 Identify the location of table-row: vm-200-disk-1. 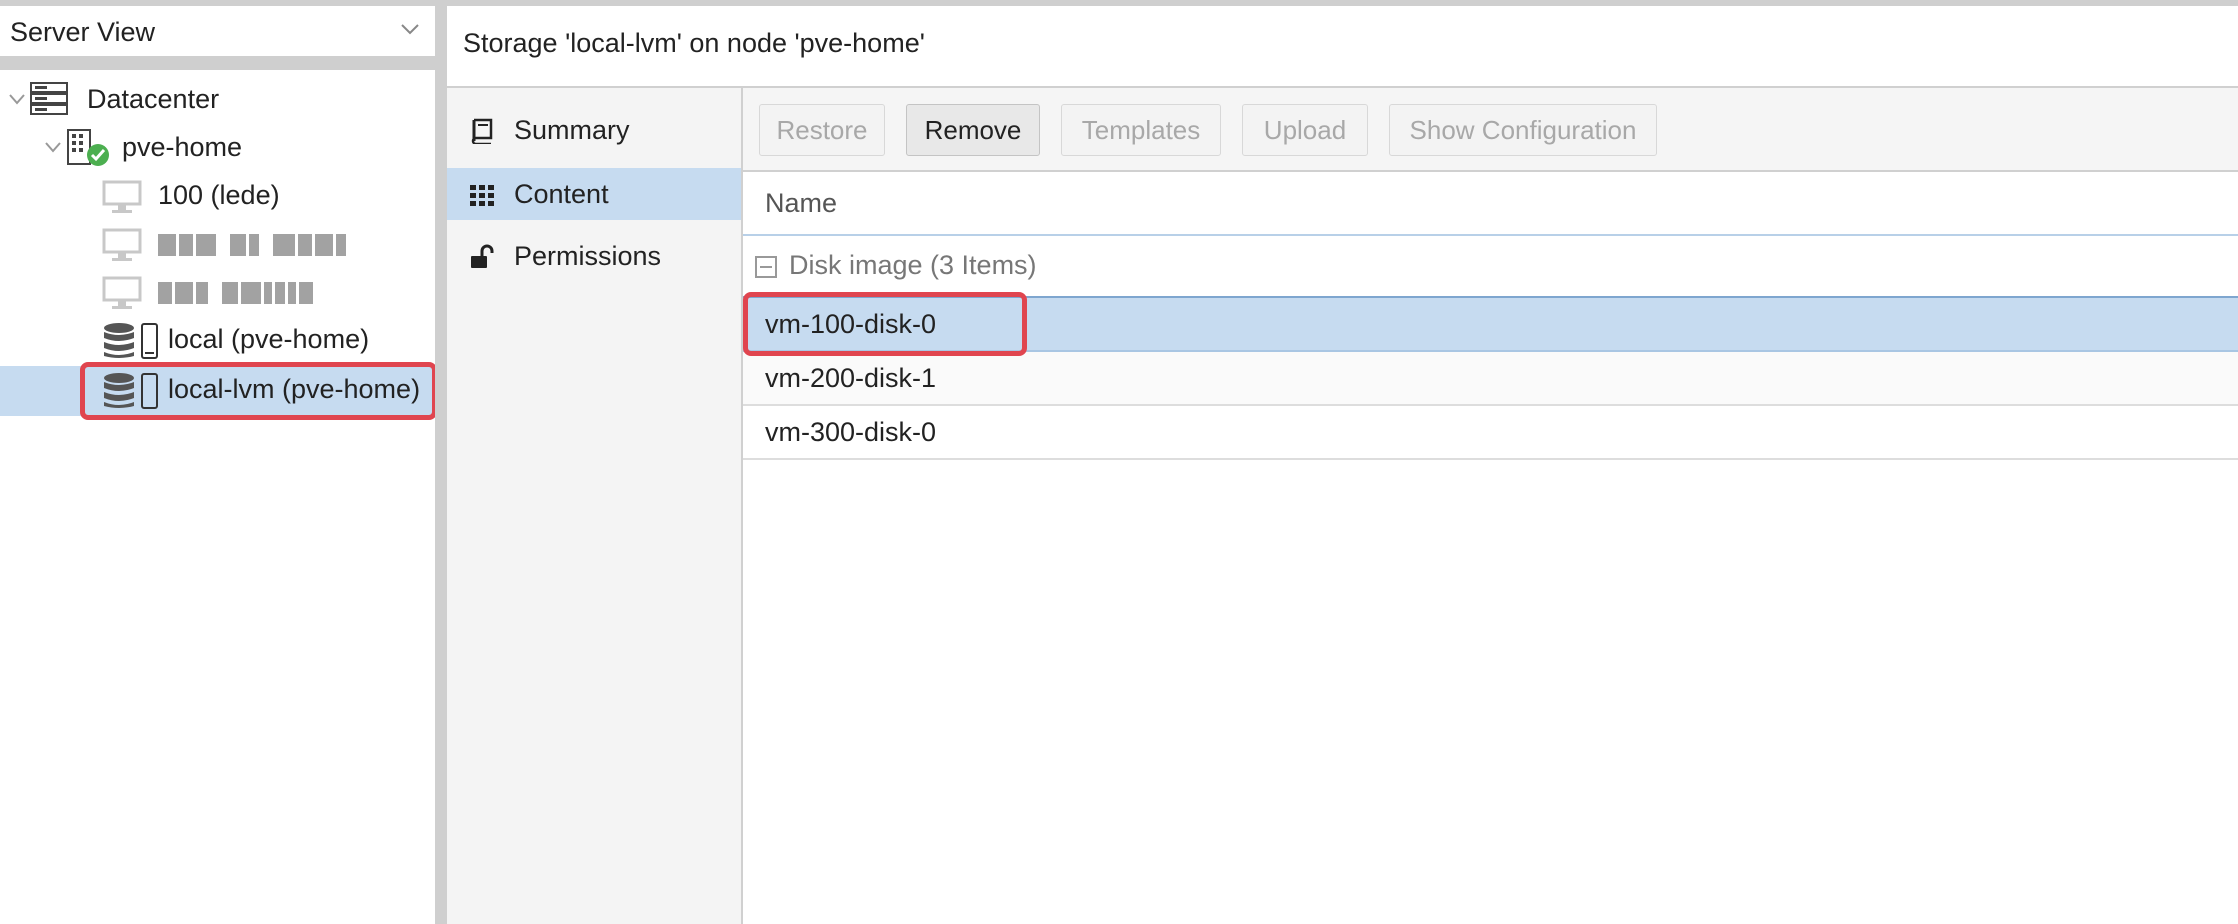
(1490, 379).